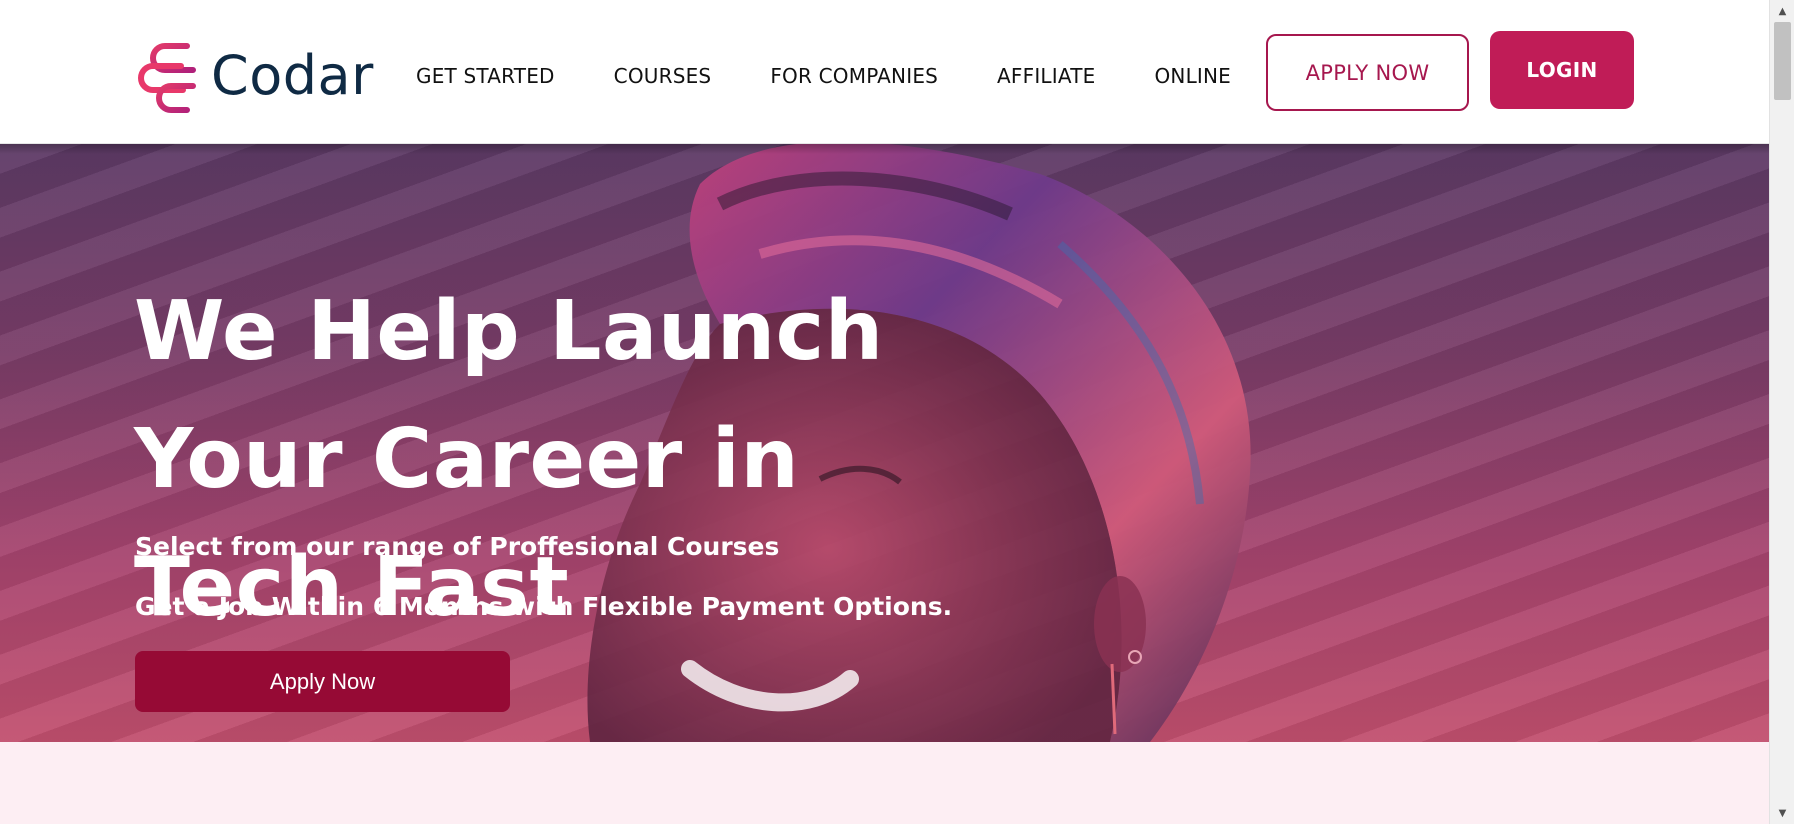  What do you see at coordinates (1192, 76) in the screenshot?
I see `nav-online: ONLINE` at bounding box center [1192, 76].